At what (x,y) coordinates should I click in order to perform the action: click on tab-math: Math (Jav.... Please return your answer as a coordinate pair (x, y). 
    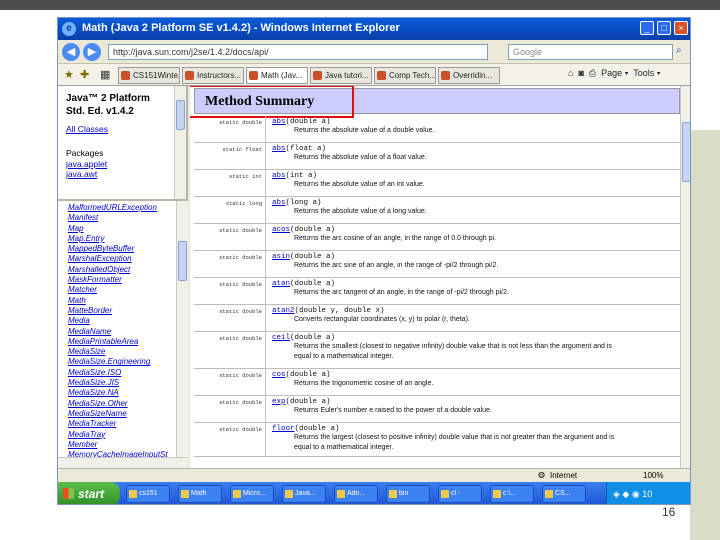
    Looking at the image, I should click on (277, 75).